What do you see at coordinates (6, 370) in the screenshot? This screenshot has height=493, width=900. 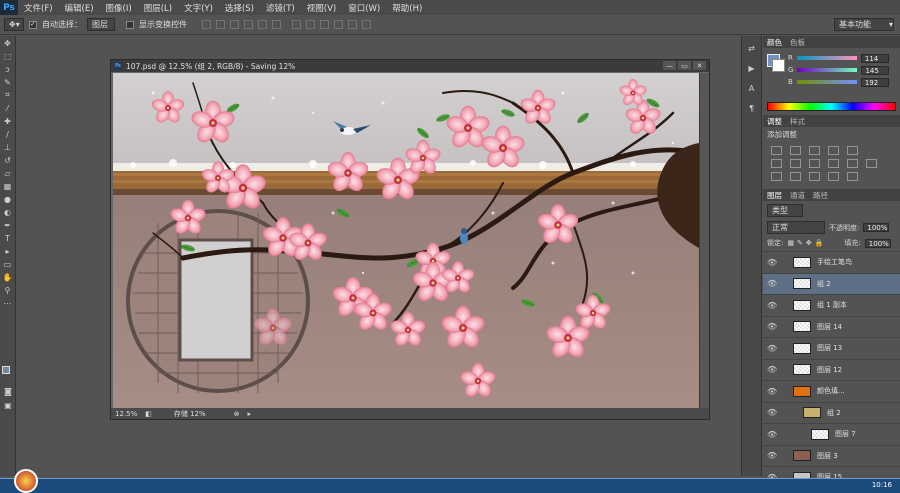 I see `foreground-color-swatch` at bounding box center [6, 370].